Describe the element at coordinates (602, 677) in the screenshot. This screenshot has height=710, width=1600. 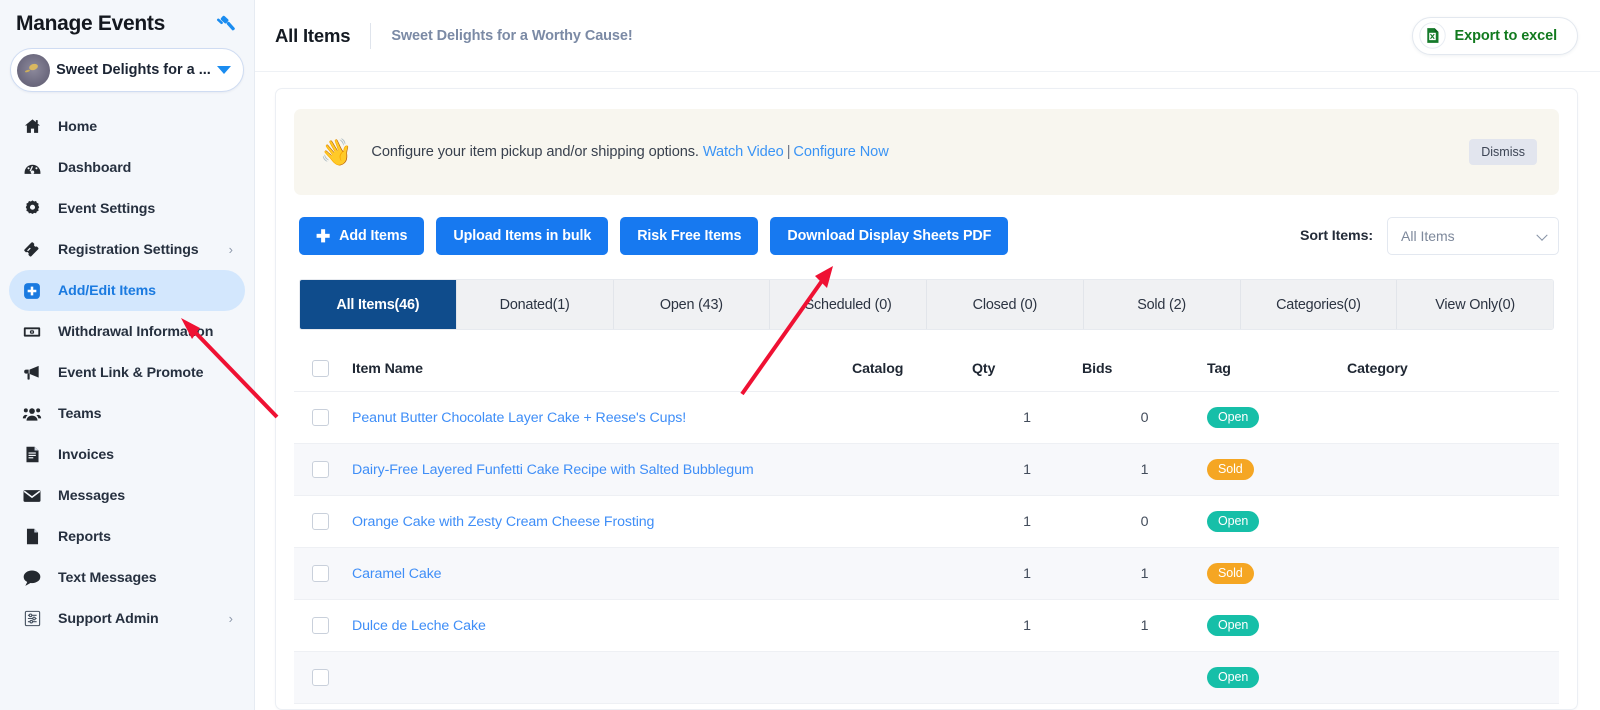
I see `row-item-name-cell` at that location.